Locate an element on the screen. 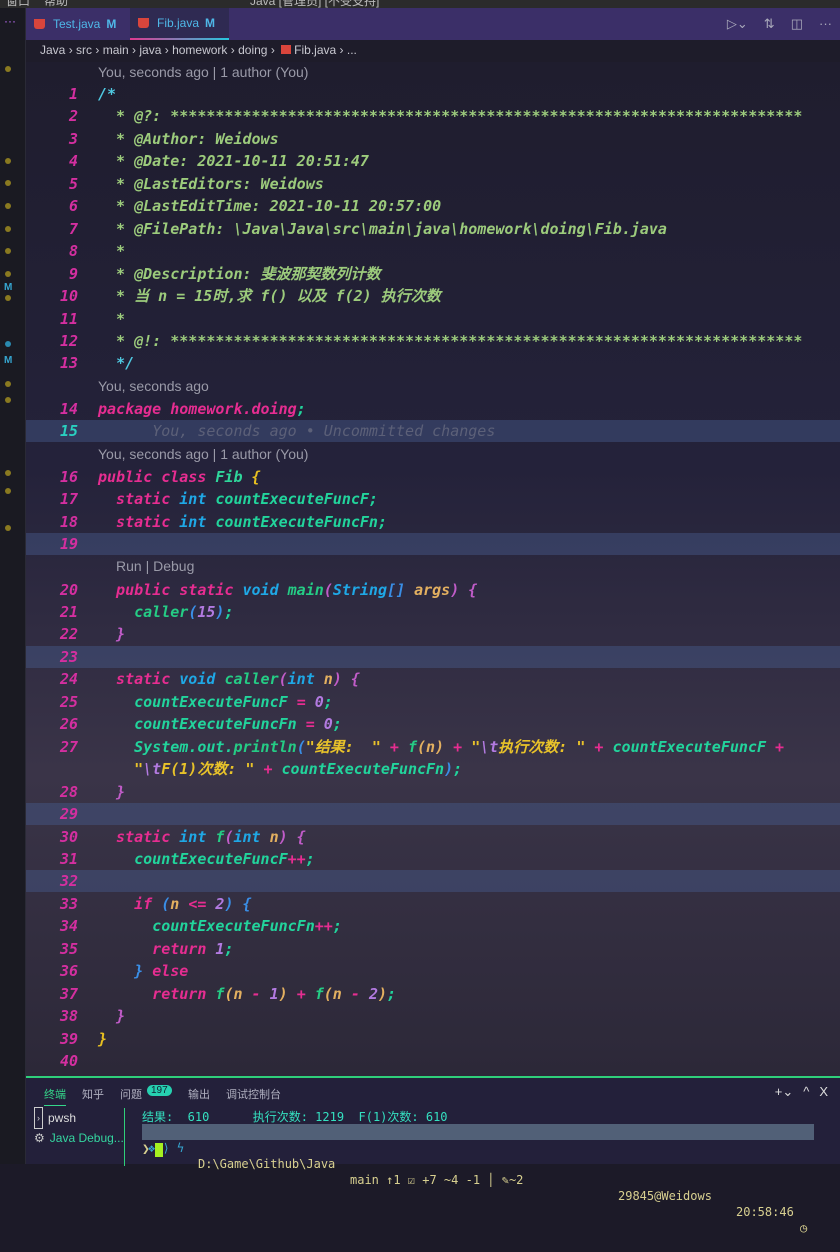  code-line: 1 /* is located at coordinates (433, 94).